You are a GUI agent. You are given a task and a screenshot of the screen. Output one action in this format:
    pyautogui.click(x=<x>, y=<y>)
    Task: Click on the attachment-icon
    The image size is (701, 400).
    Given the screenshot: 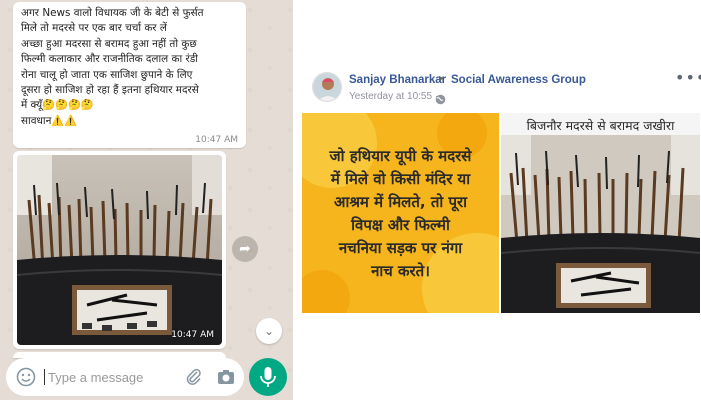 What is the action you would take?
    pyautogui.click(x=194, y=377)
    